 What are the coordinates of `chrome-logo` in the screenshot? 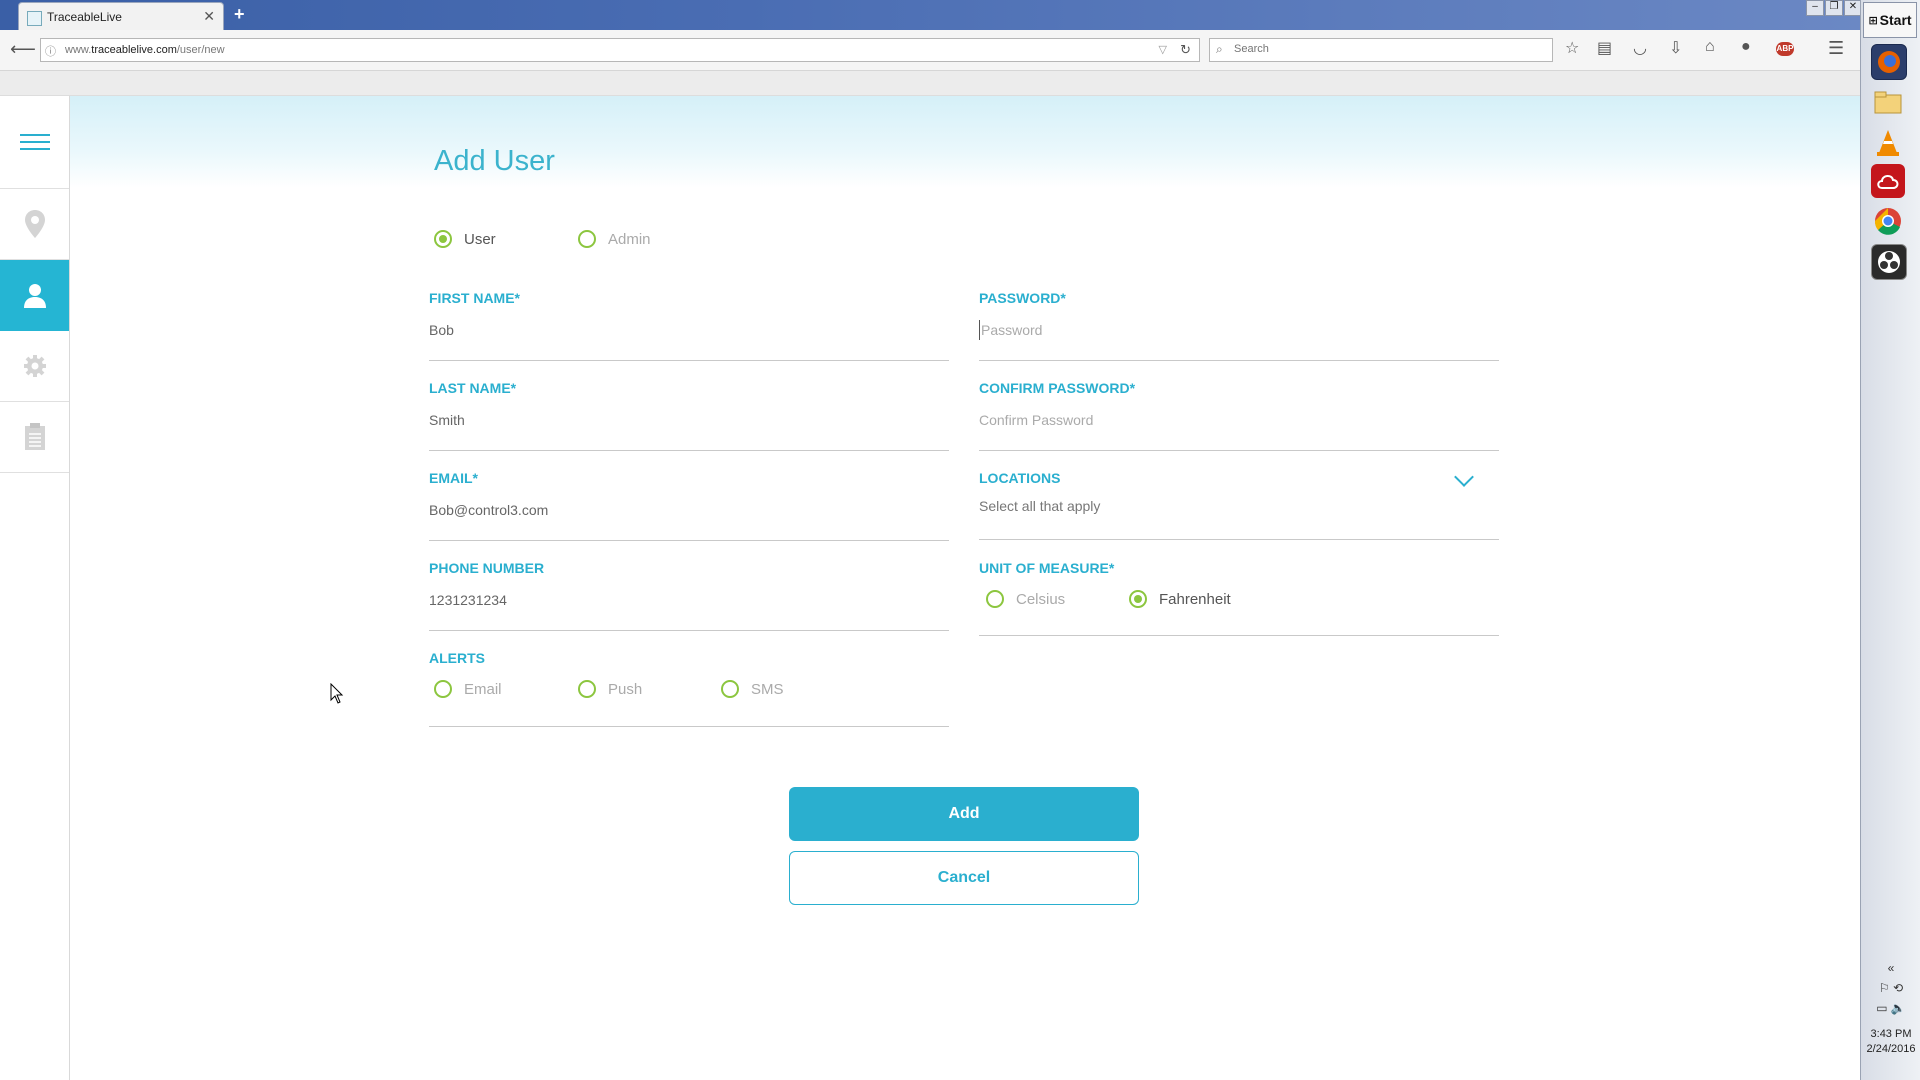 It's located at (1887, 221).